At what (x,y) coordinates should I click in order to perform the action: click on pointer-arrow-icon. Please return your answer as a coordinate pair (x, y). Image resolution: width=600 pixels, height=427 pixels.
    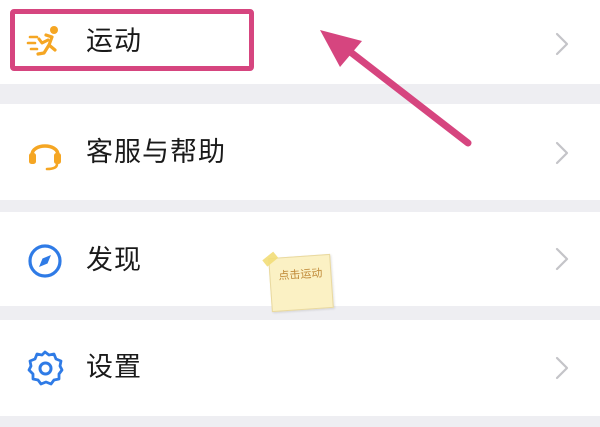
    Looking at the image, I should click on (390, 85).